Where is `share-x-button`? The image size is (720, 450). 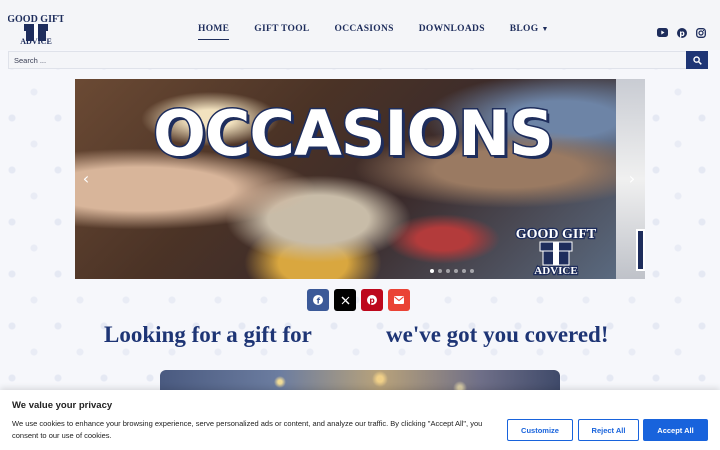 share-x-button is located at coordinates (345, 300).